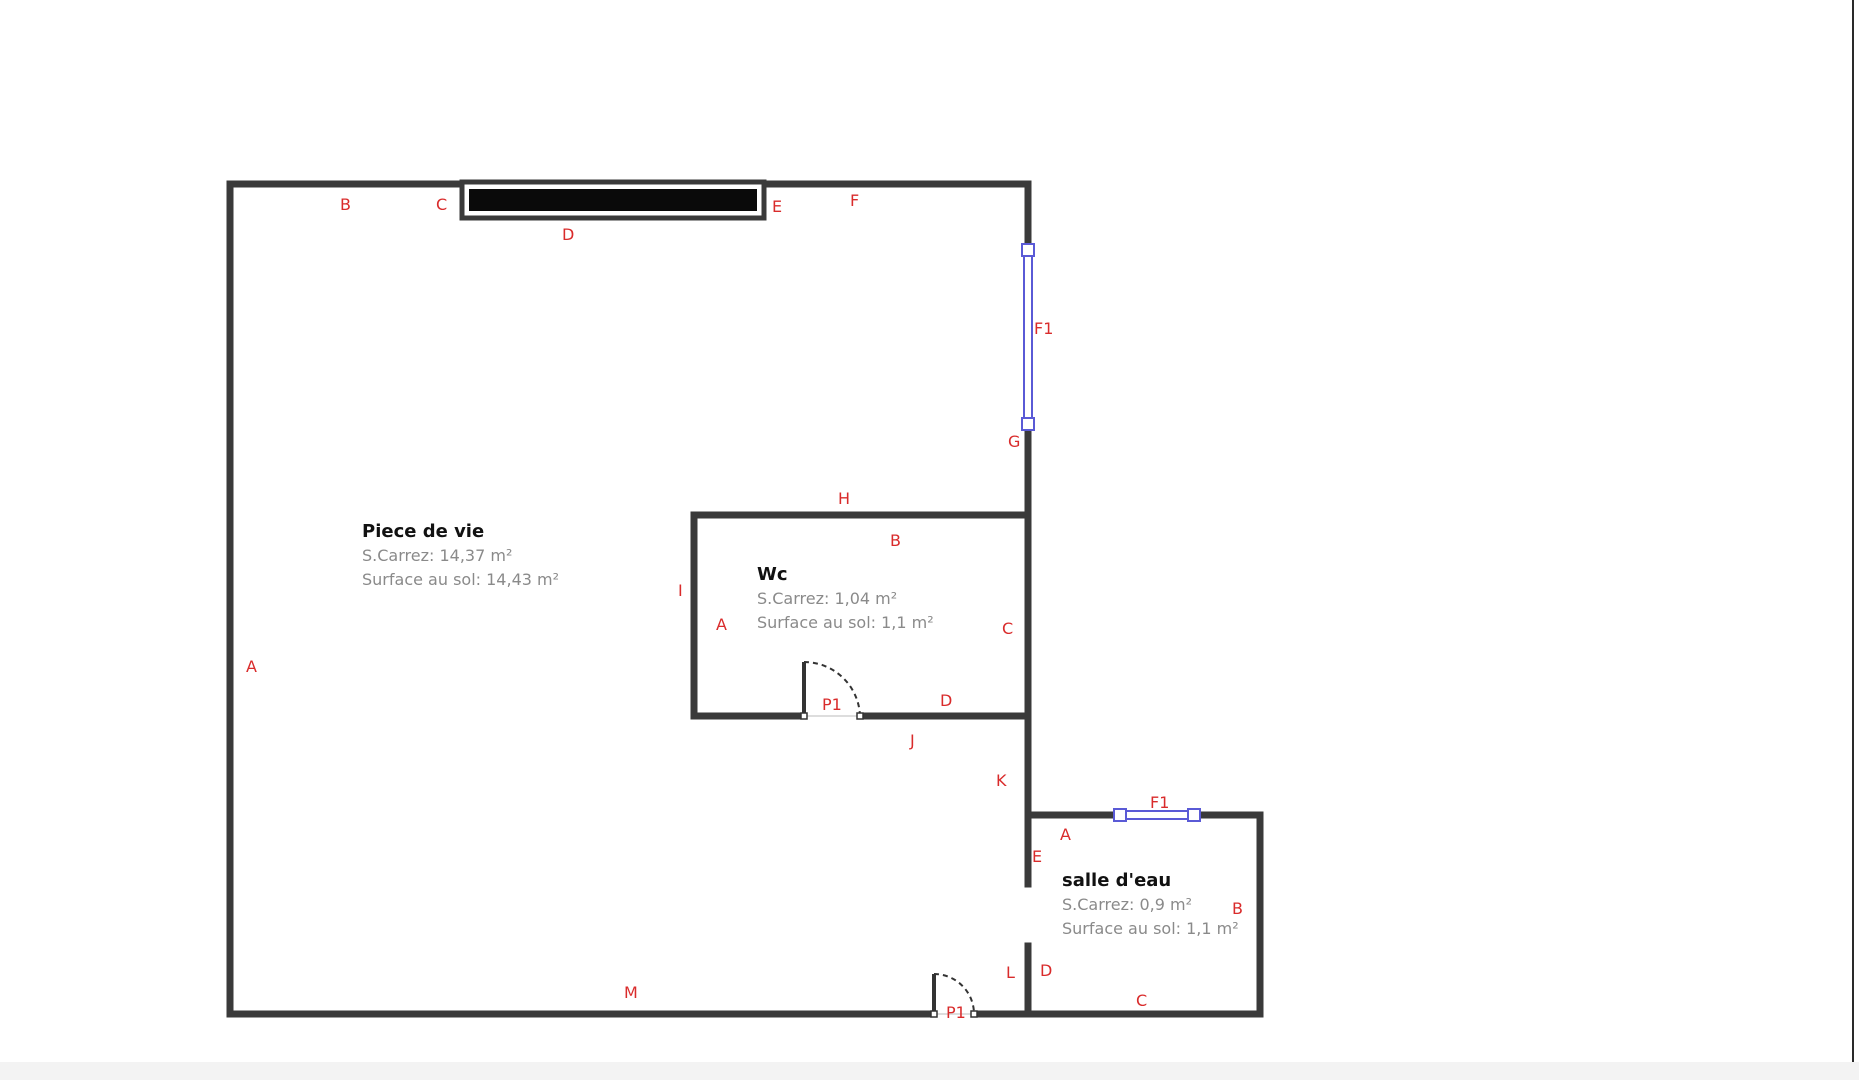 The height and width of the screenshot is (1080, 1859). What do you see at coordinates (1127, 904) in the screenshot?
I see `room-carrez: S.Carrez: 0,9 m²` at bounding box center [1127, 904].